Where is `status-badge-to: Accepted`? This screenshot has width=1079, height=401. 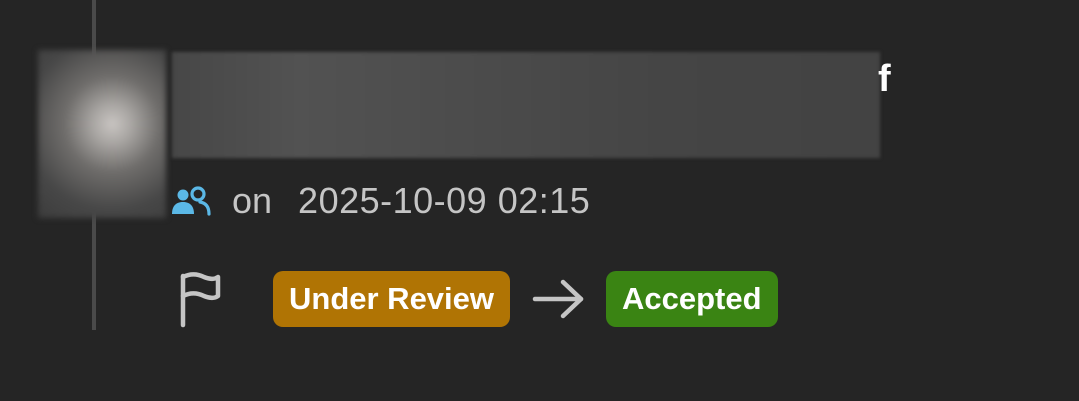 status-badge-to: Accepted is located at coordinates (692, 299).